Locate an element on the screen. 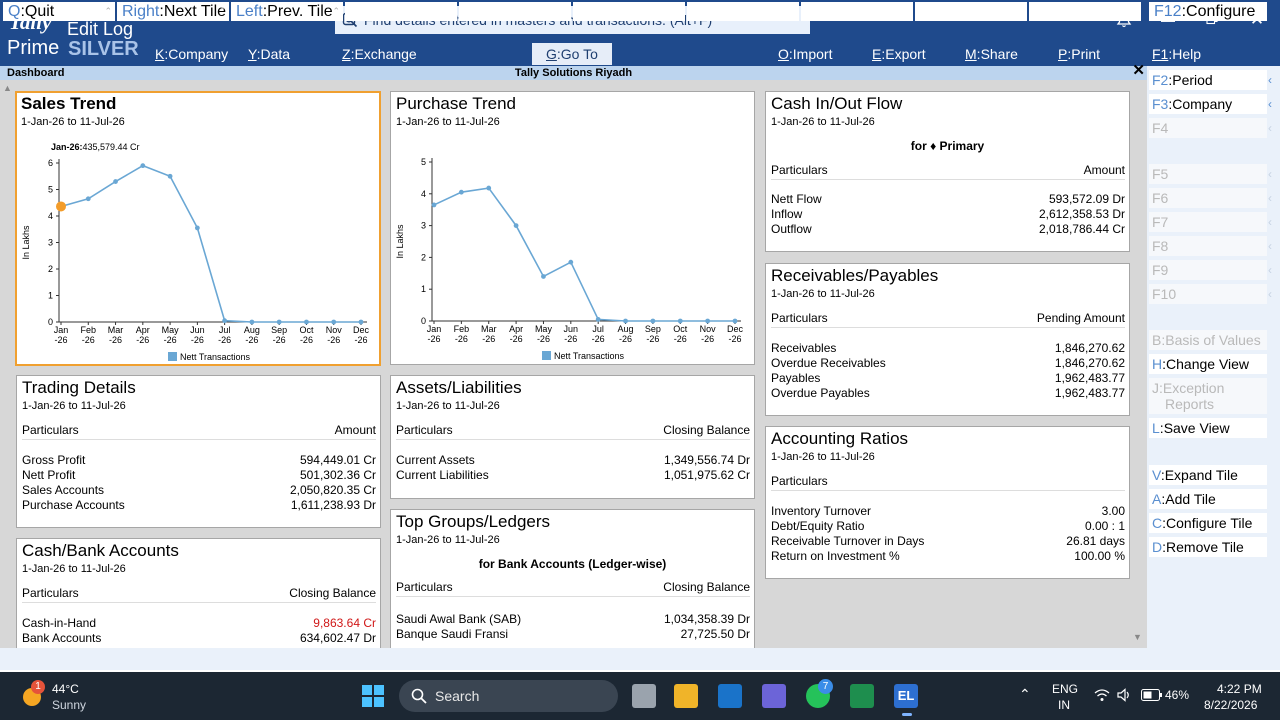 The image size is (1280, 720). taskbar-search: Search is located at coordinates (508, 696).